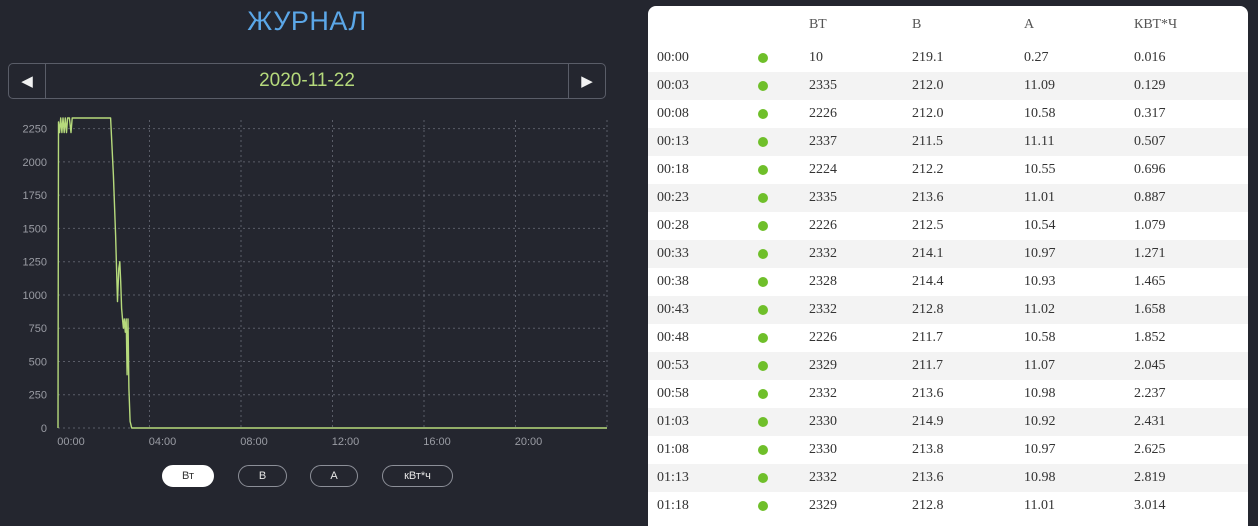 The width and height of the screenshot is (1258, 526). What do you see at coordinates (673, 225) in the screenshot?
I see `time-cell: 00:28` at bounding box center [673, 225].